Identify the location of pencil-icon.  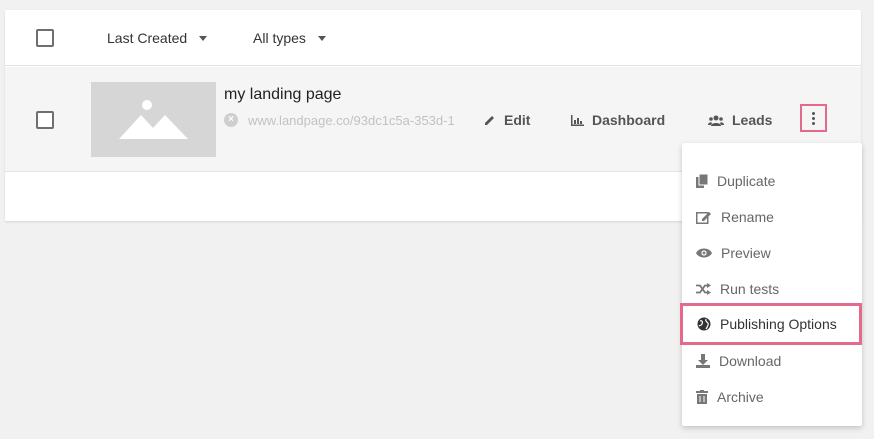
(489, 120).